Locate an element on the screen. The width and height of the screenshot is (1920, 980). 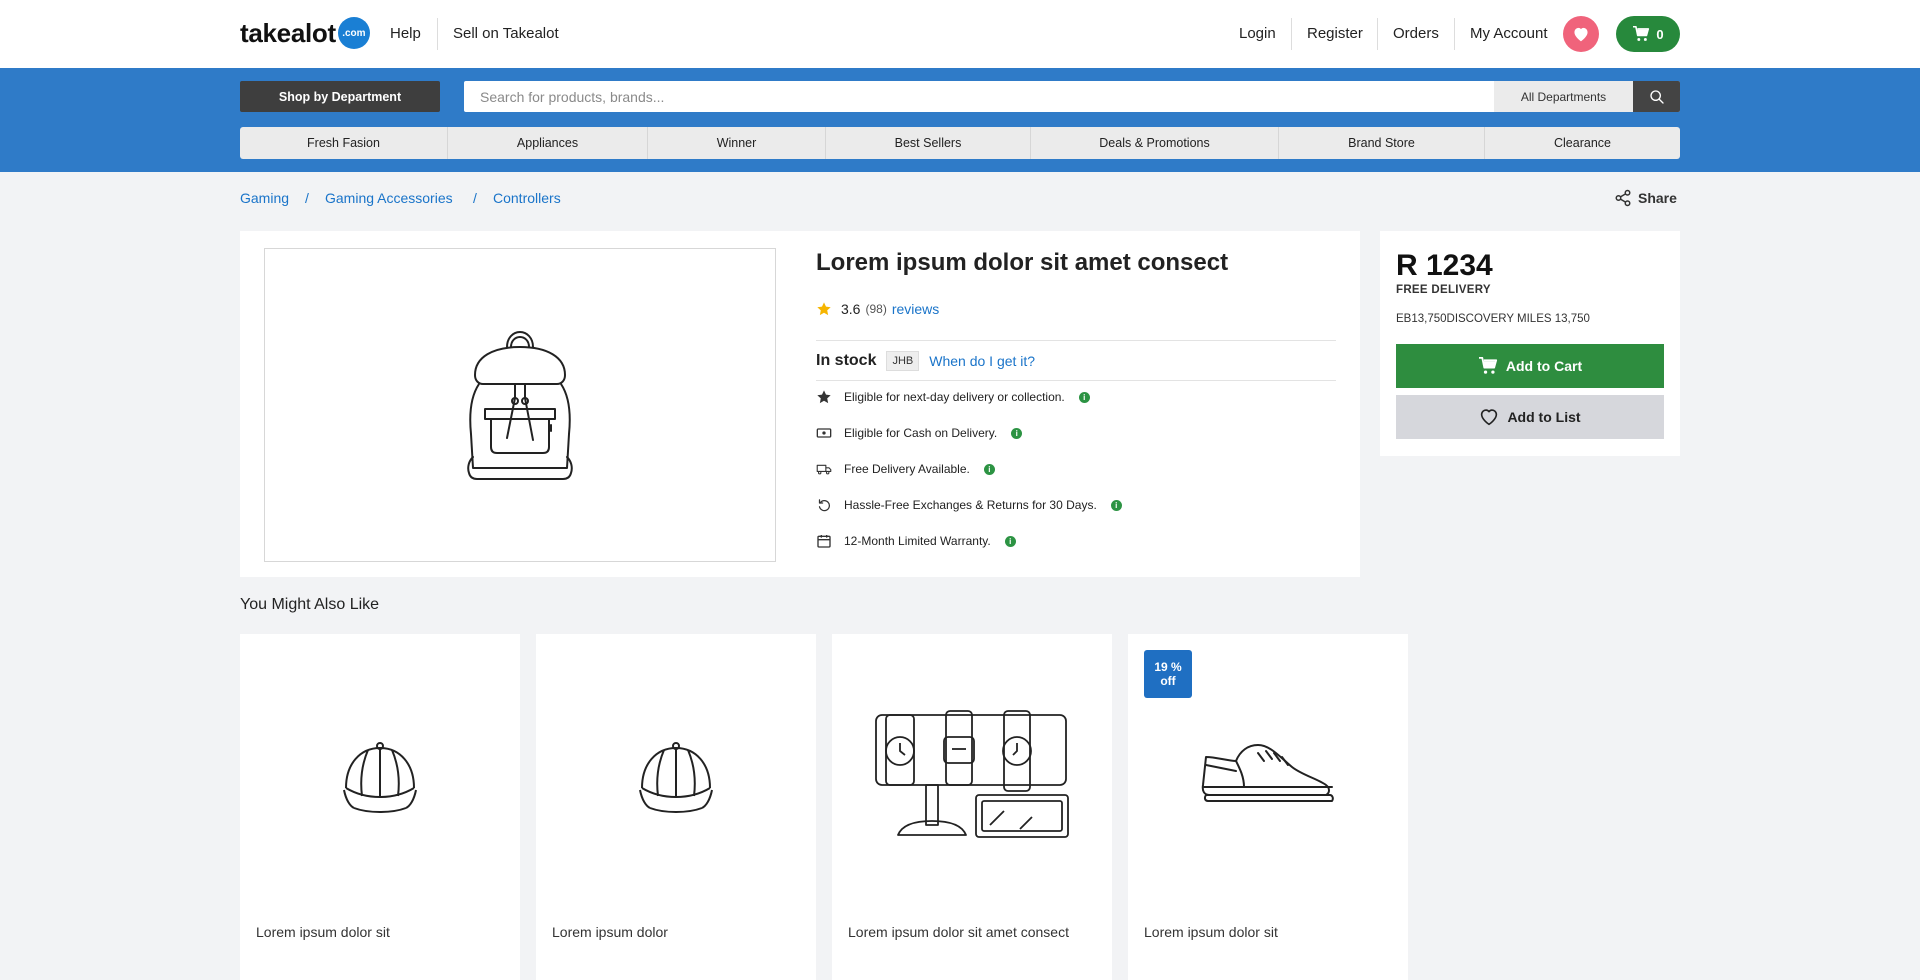
cart-button: 0 is located at coordinates (1648, 34).